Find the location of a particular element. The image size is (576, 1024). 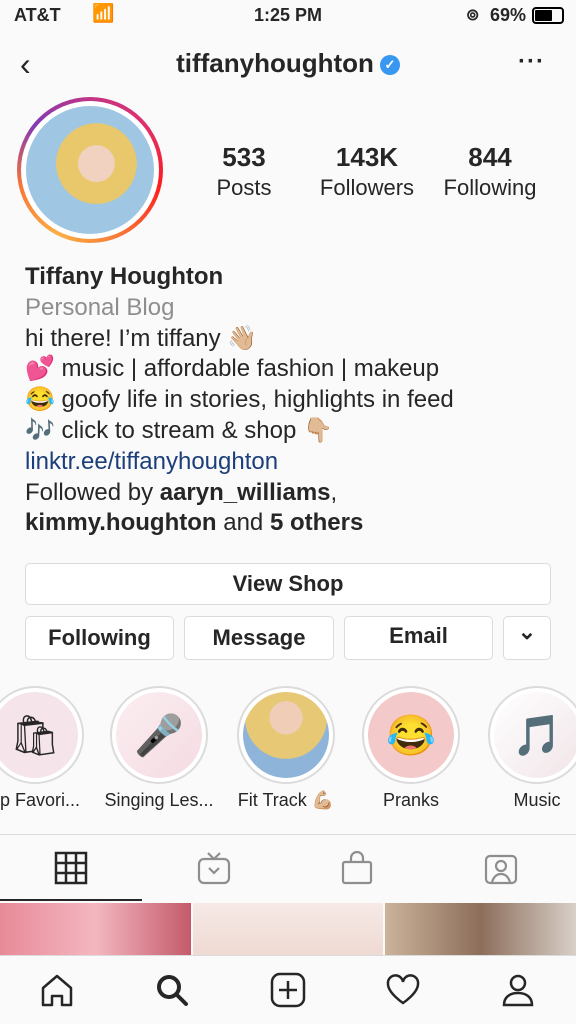

email-button: Email is located at coordinates (418, 638).